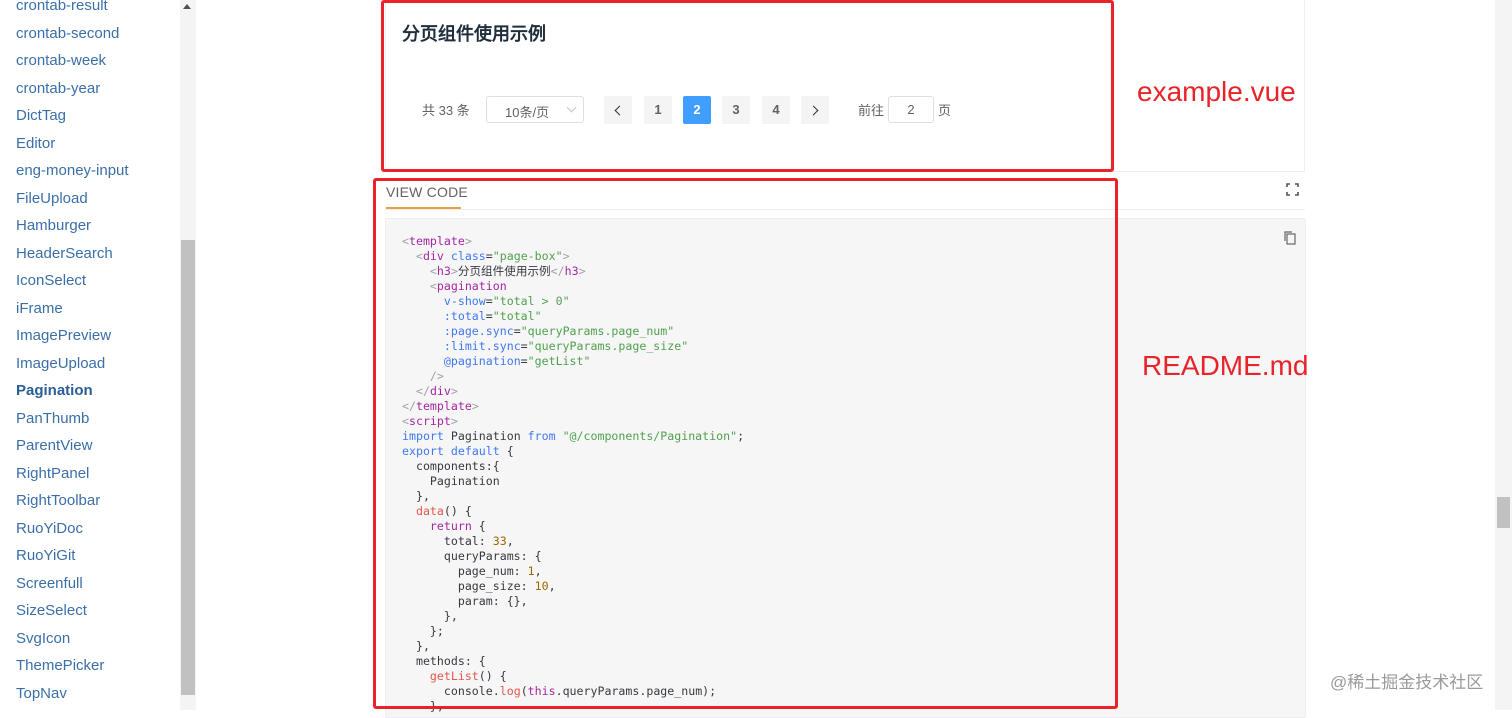  Describe the element at coordinates (64, 254) in the screenshot. I see `sidebar-item: HeaderSearch` at that location.